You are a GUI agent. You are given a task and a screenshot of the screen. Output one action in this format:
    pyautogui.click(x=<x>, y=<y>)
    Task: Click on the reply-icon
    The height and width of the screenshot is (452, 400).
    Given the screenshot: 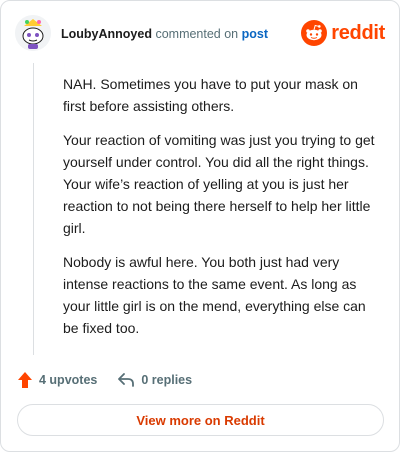 What is the action you would take?
    pyautogui.click(x=126, y=380)
    